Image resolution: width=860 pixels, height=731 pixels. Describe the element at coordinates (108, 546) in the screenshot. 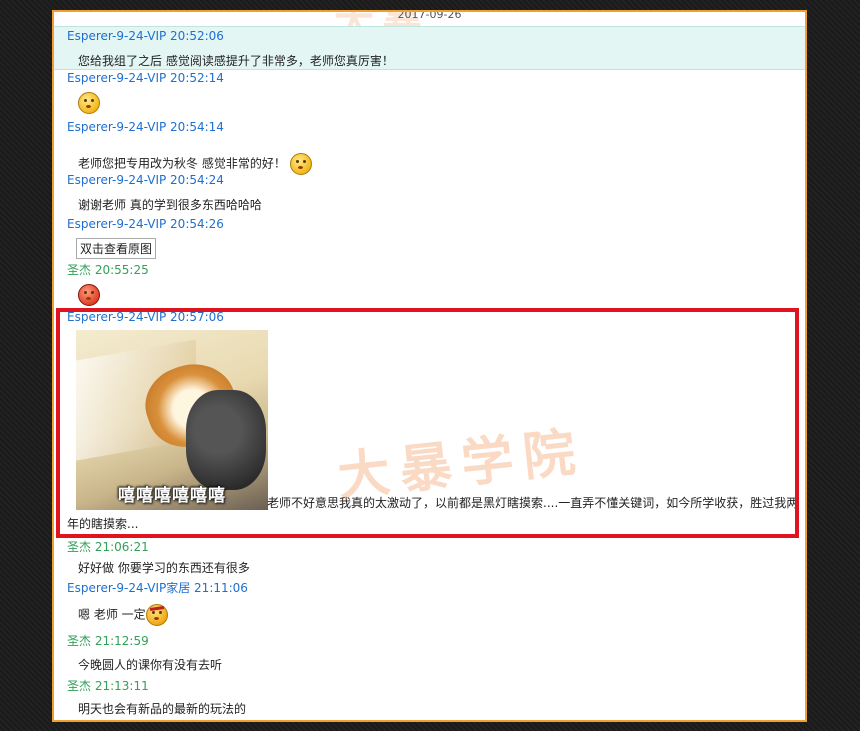

I see `message-sender: 圣杰 21:06:21` at that location.